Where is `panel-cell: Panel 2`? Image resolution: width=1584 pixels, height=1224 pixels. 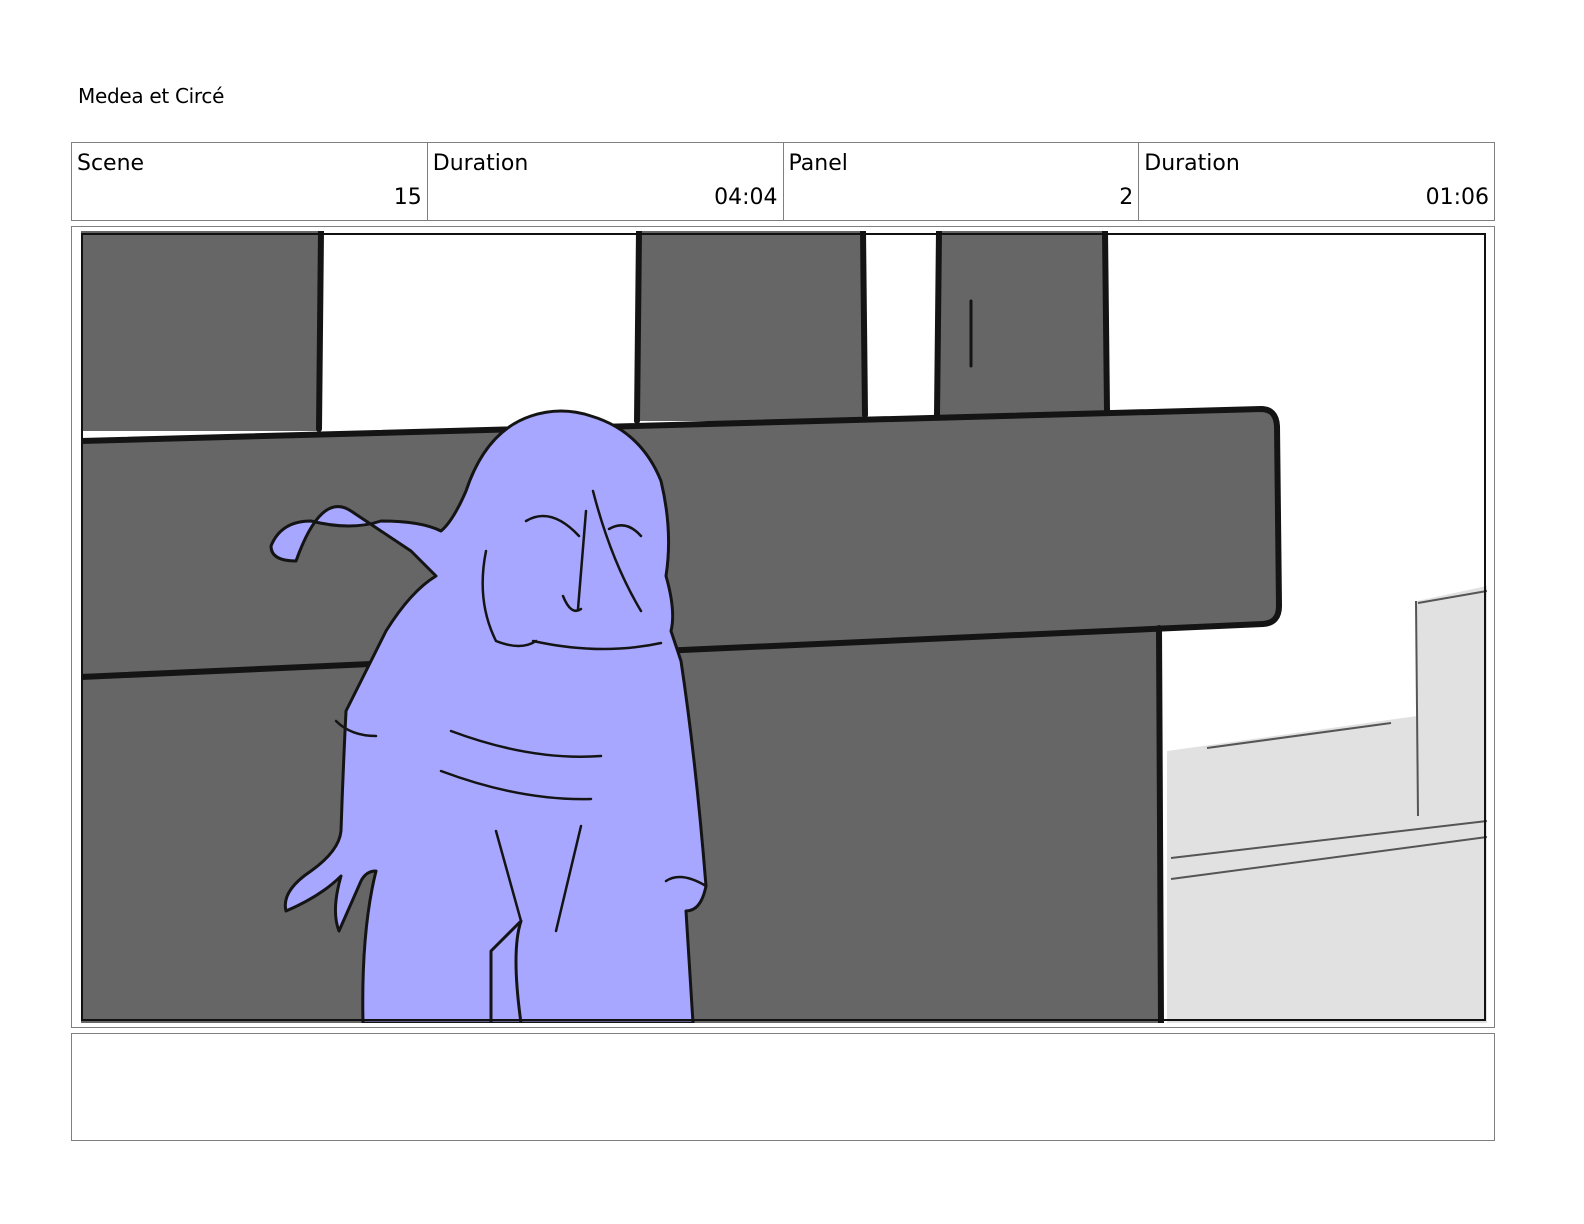 panel-cell: Panel 2 is located at coordinates (962, 181).